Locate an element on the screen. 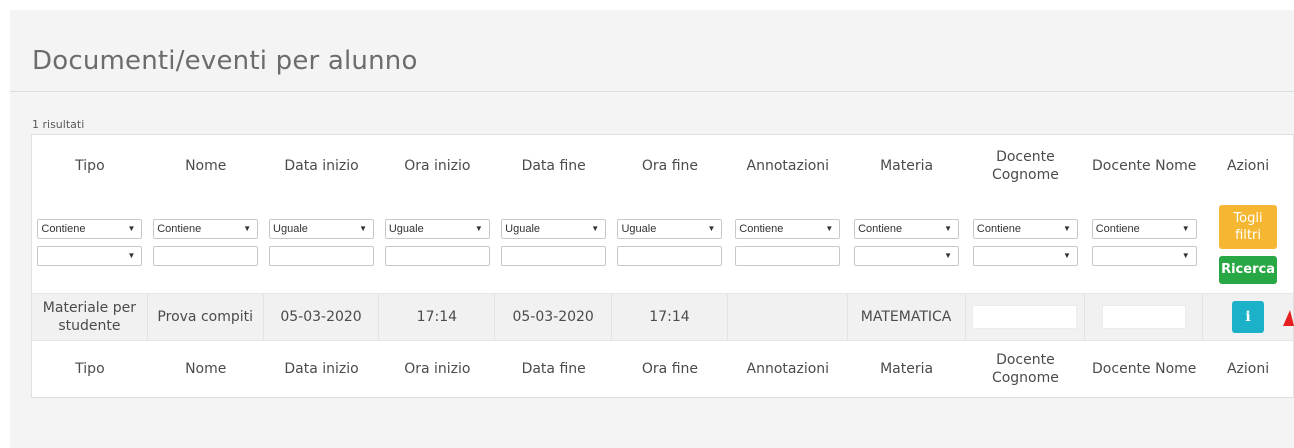 The image size is (1294, 448). filter-cell-azioni: Togli filtri Ricerca is located at coordinates (1248, 245).